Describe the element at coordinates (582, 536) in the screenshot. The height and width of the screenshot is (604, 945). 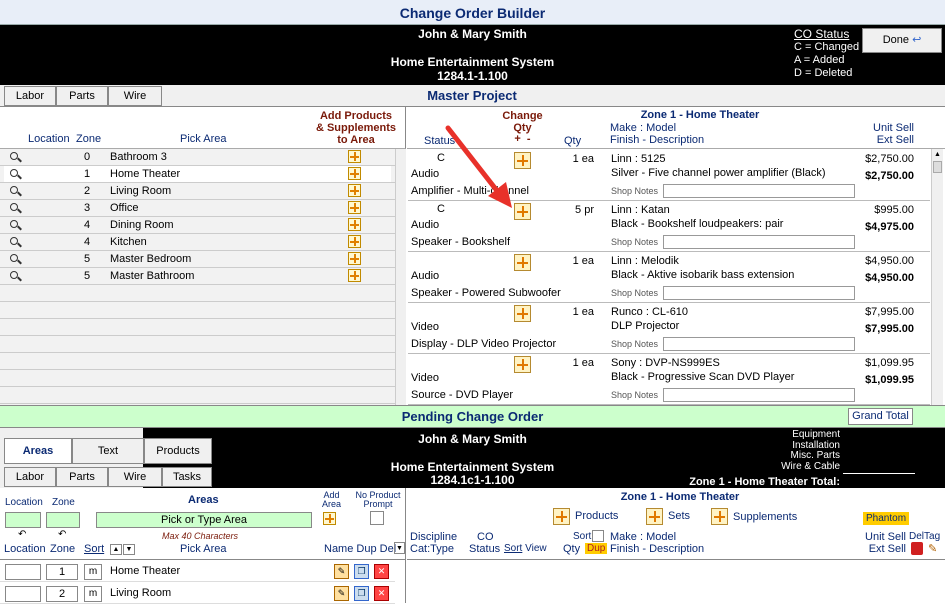
I see `sort-label-2: Sort` at that location.